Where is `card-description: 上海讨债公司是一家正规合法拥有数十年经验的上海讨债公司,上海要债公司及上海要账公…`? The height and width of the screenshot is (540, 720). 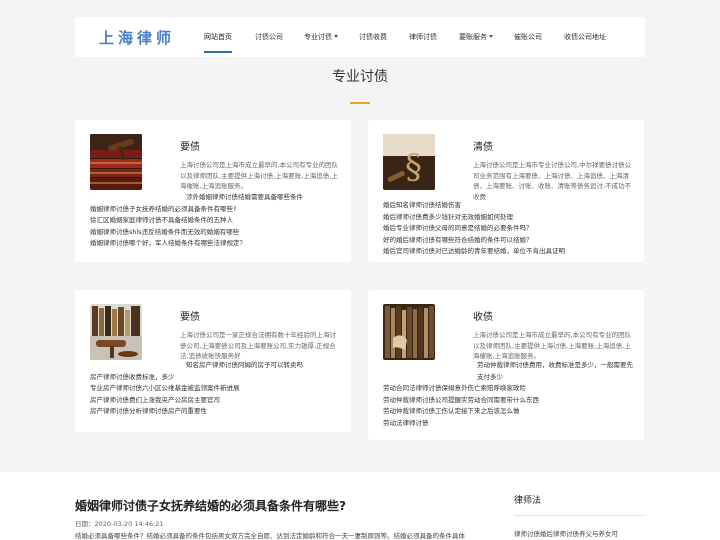 card-description: 上海讨债公司是一家正规合法拥有数十年经验的上海讨债公司,上海要债公司及上海要账公… is located at coordinates (258, 345).